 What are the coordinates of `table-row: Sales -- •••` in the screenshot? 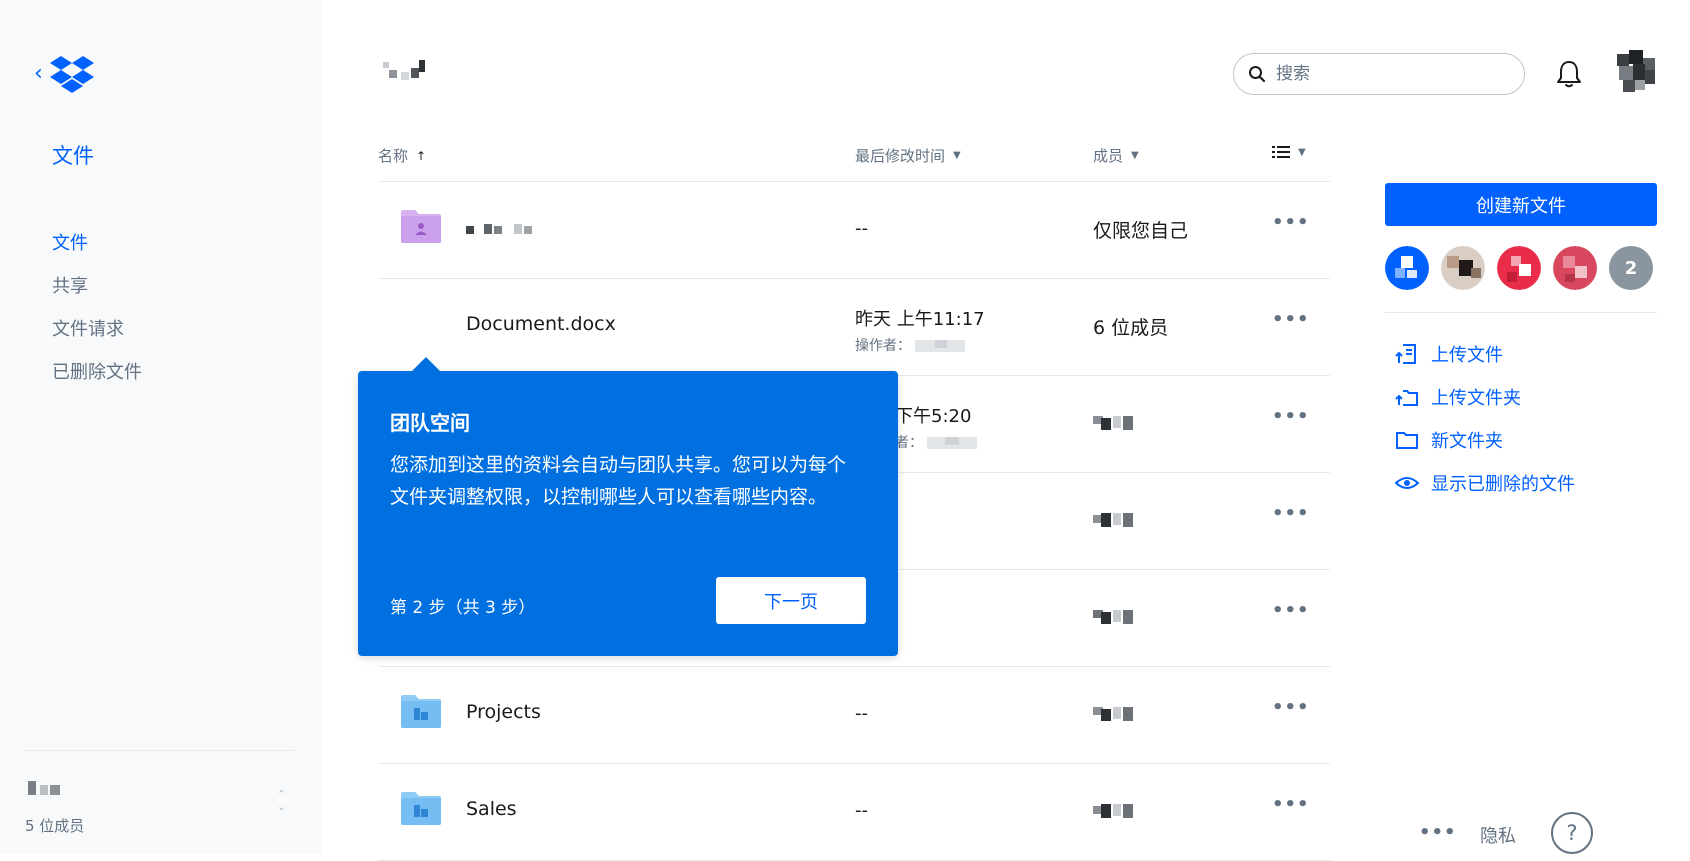 It's located at (854, 812).